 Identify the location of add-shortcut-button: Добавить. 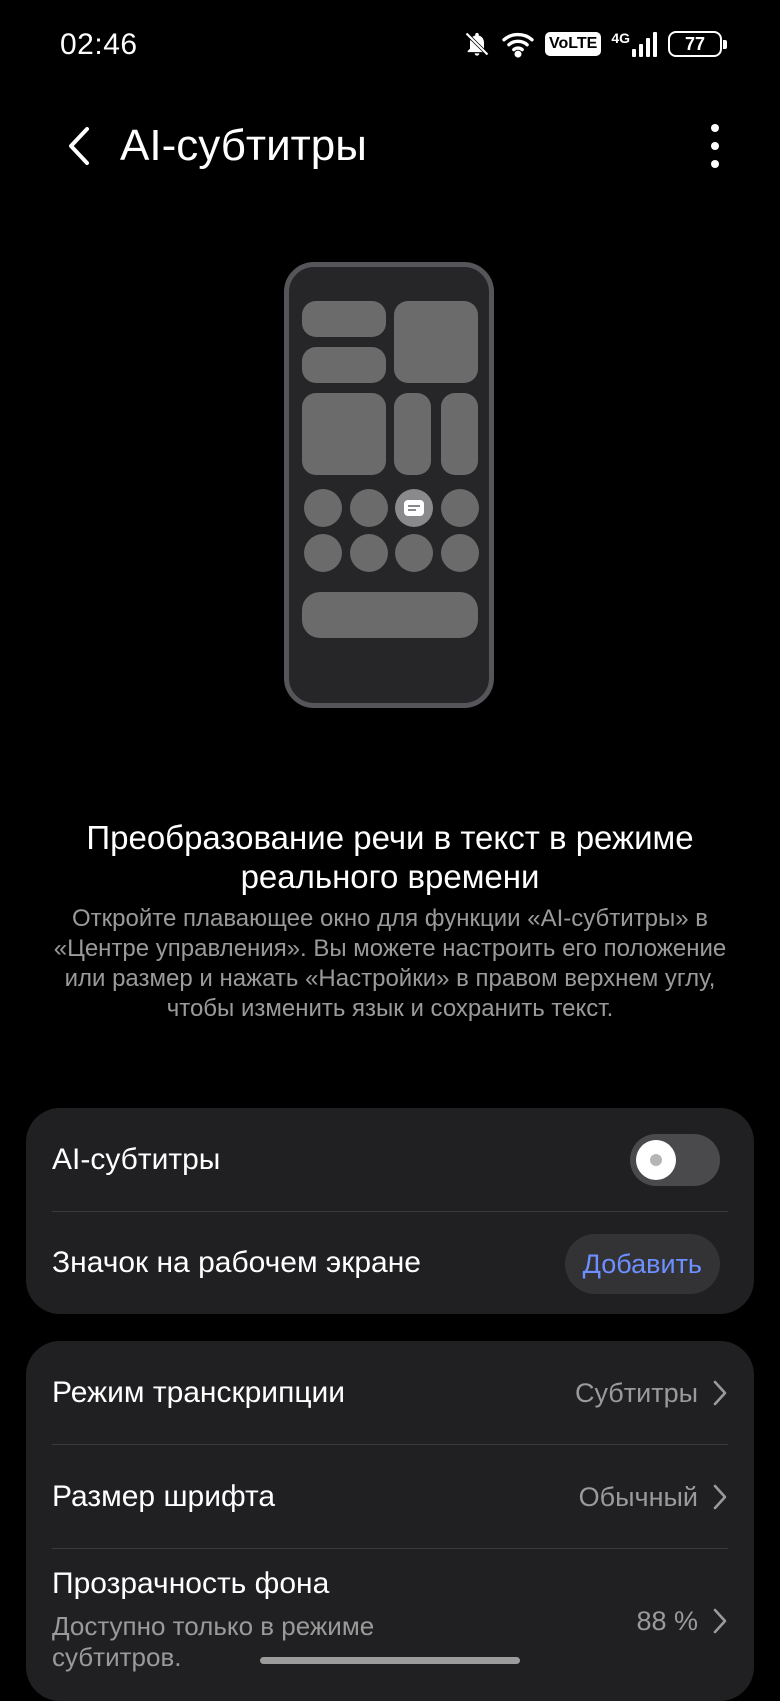
(642, 1264).